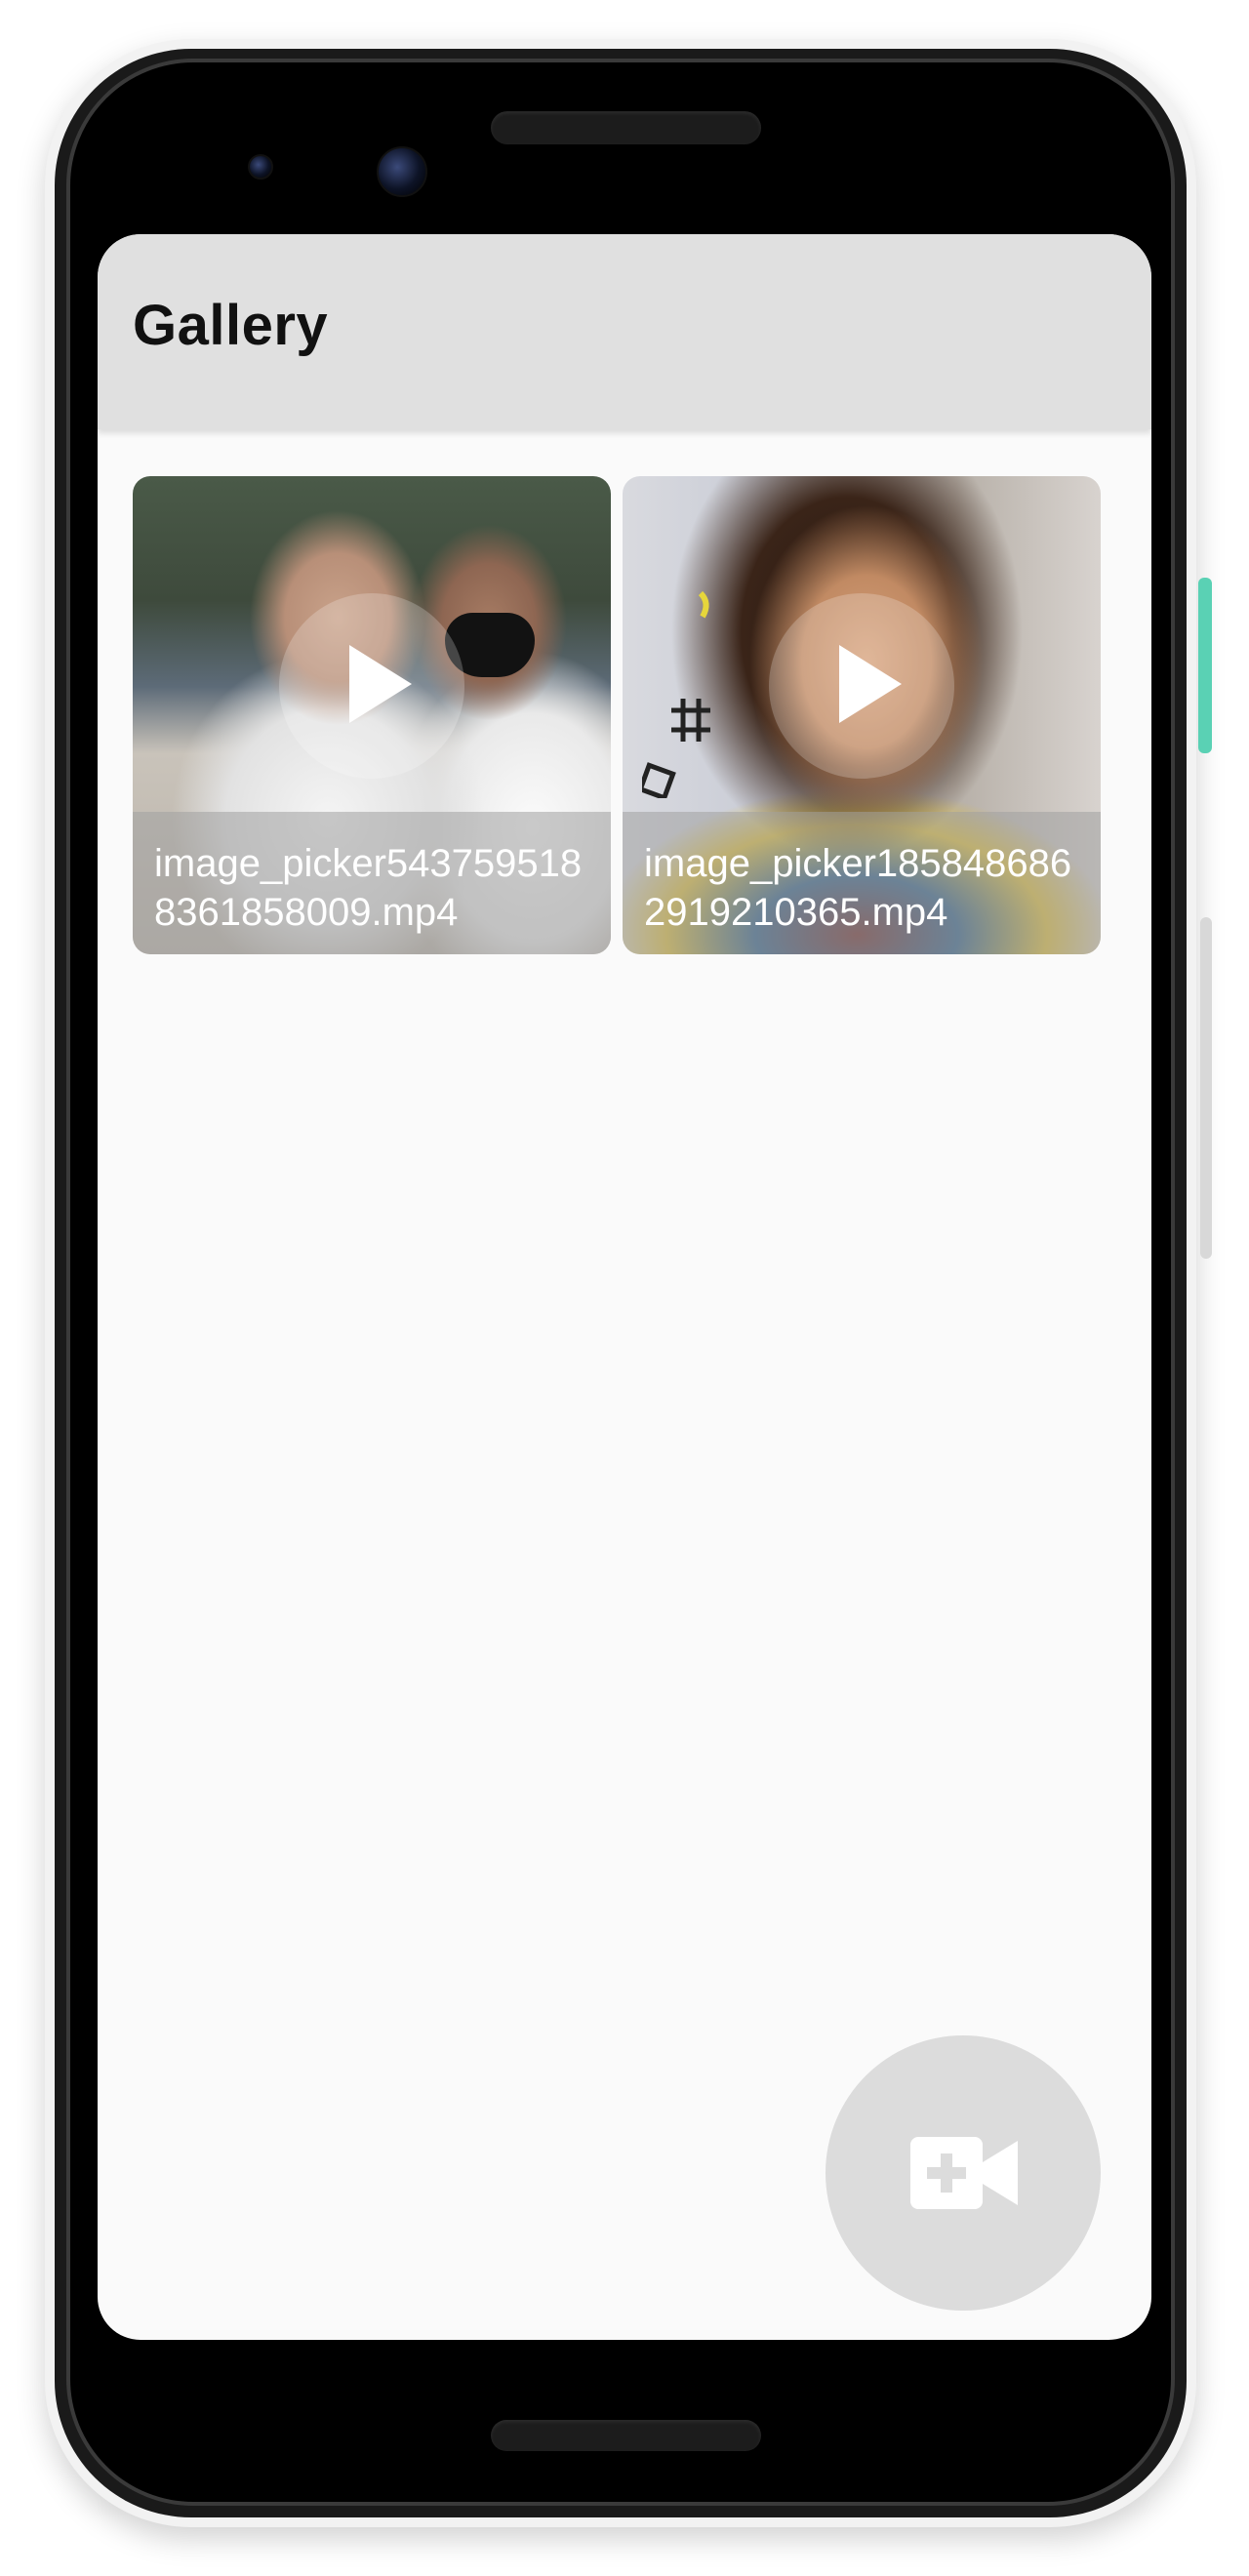  What do you see at coordinates (624, 331) in the screenshot?
I see `app-bar: Gallery` at bounding box center [624, 331].